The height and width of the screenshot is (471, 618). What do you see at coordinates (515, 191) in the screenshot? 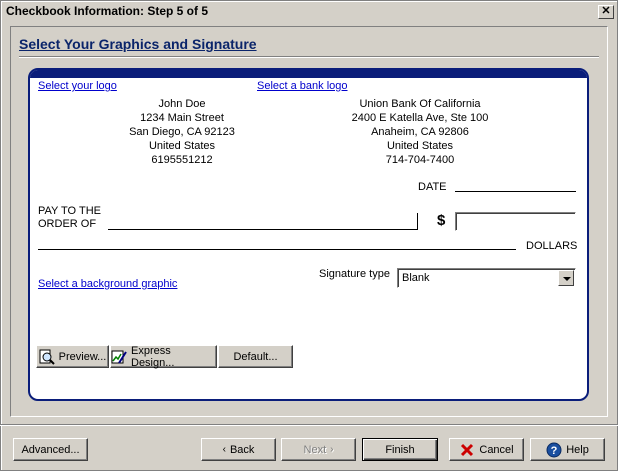
I see `date-line` at bounding box center [515, 191].